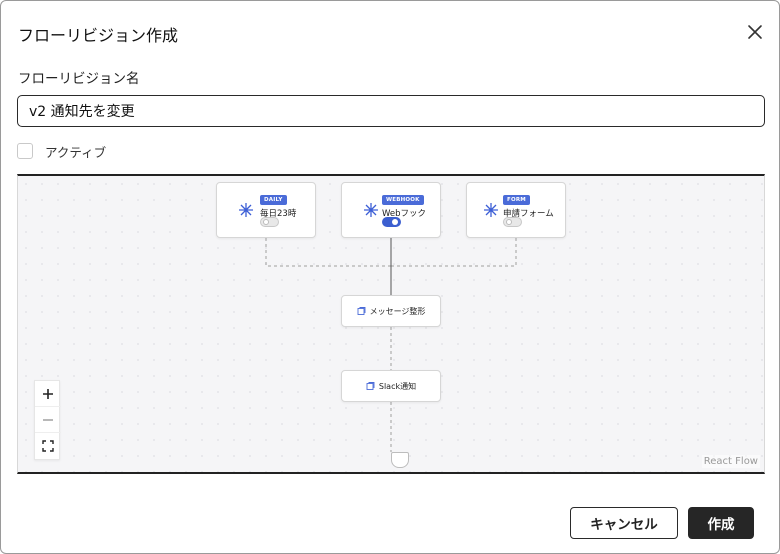 The height and width of the screenshot is (554, 780). I want to click on zoom-in-icon, so click(48, 393).